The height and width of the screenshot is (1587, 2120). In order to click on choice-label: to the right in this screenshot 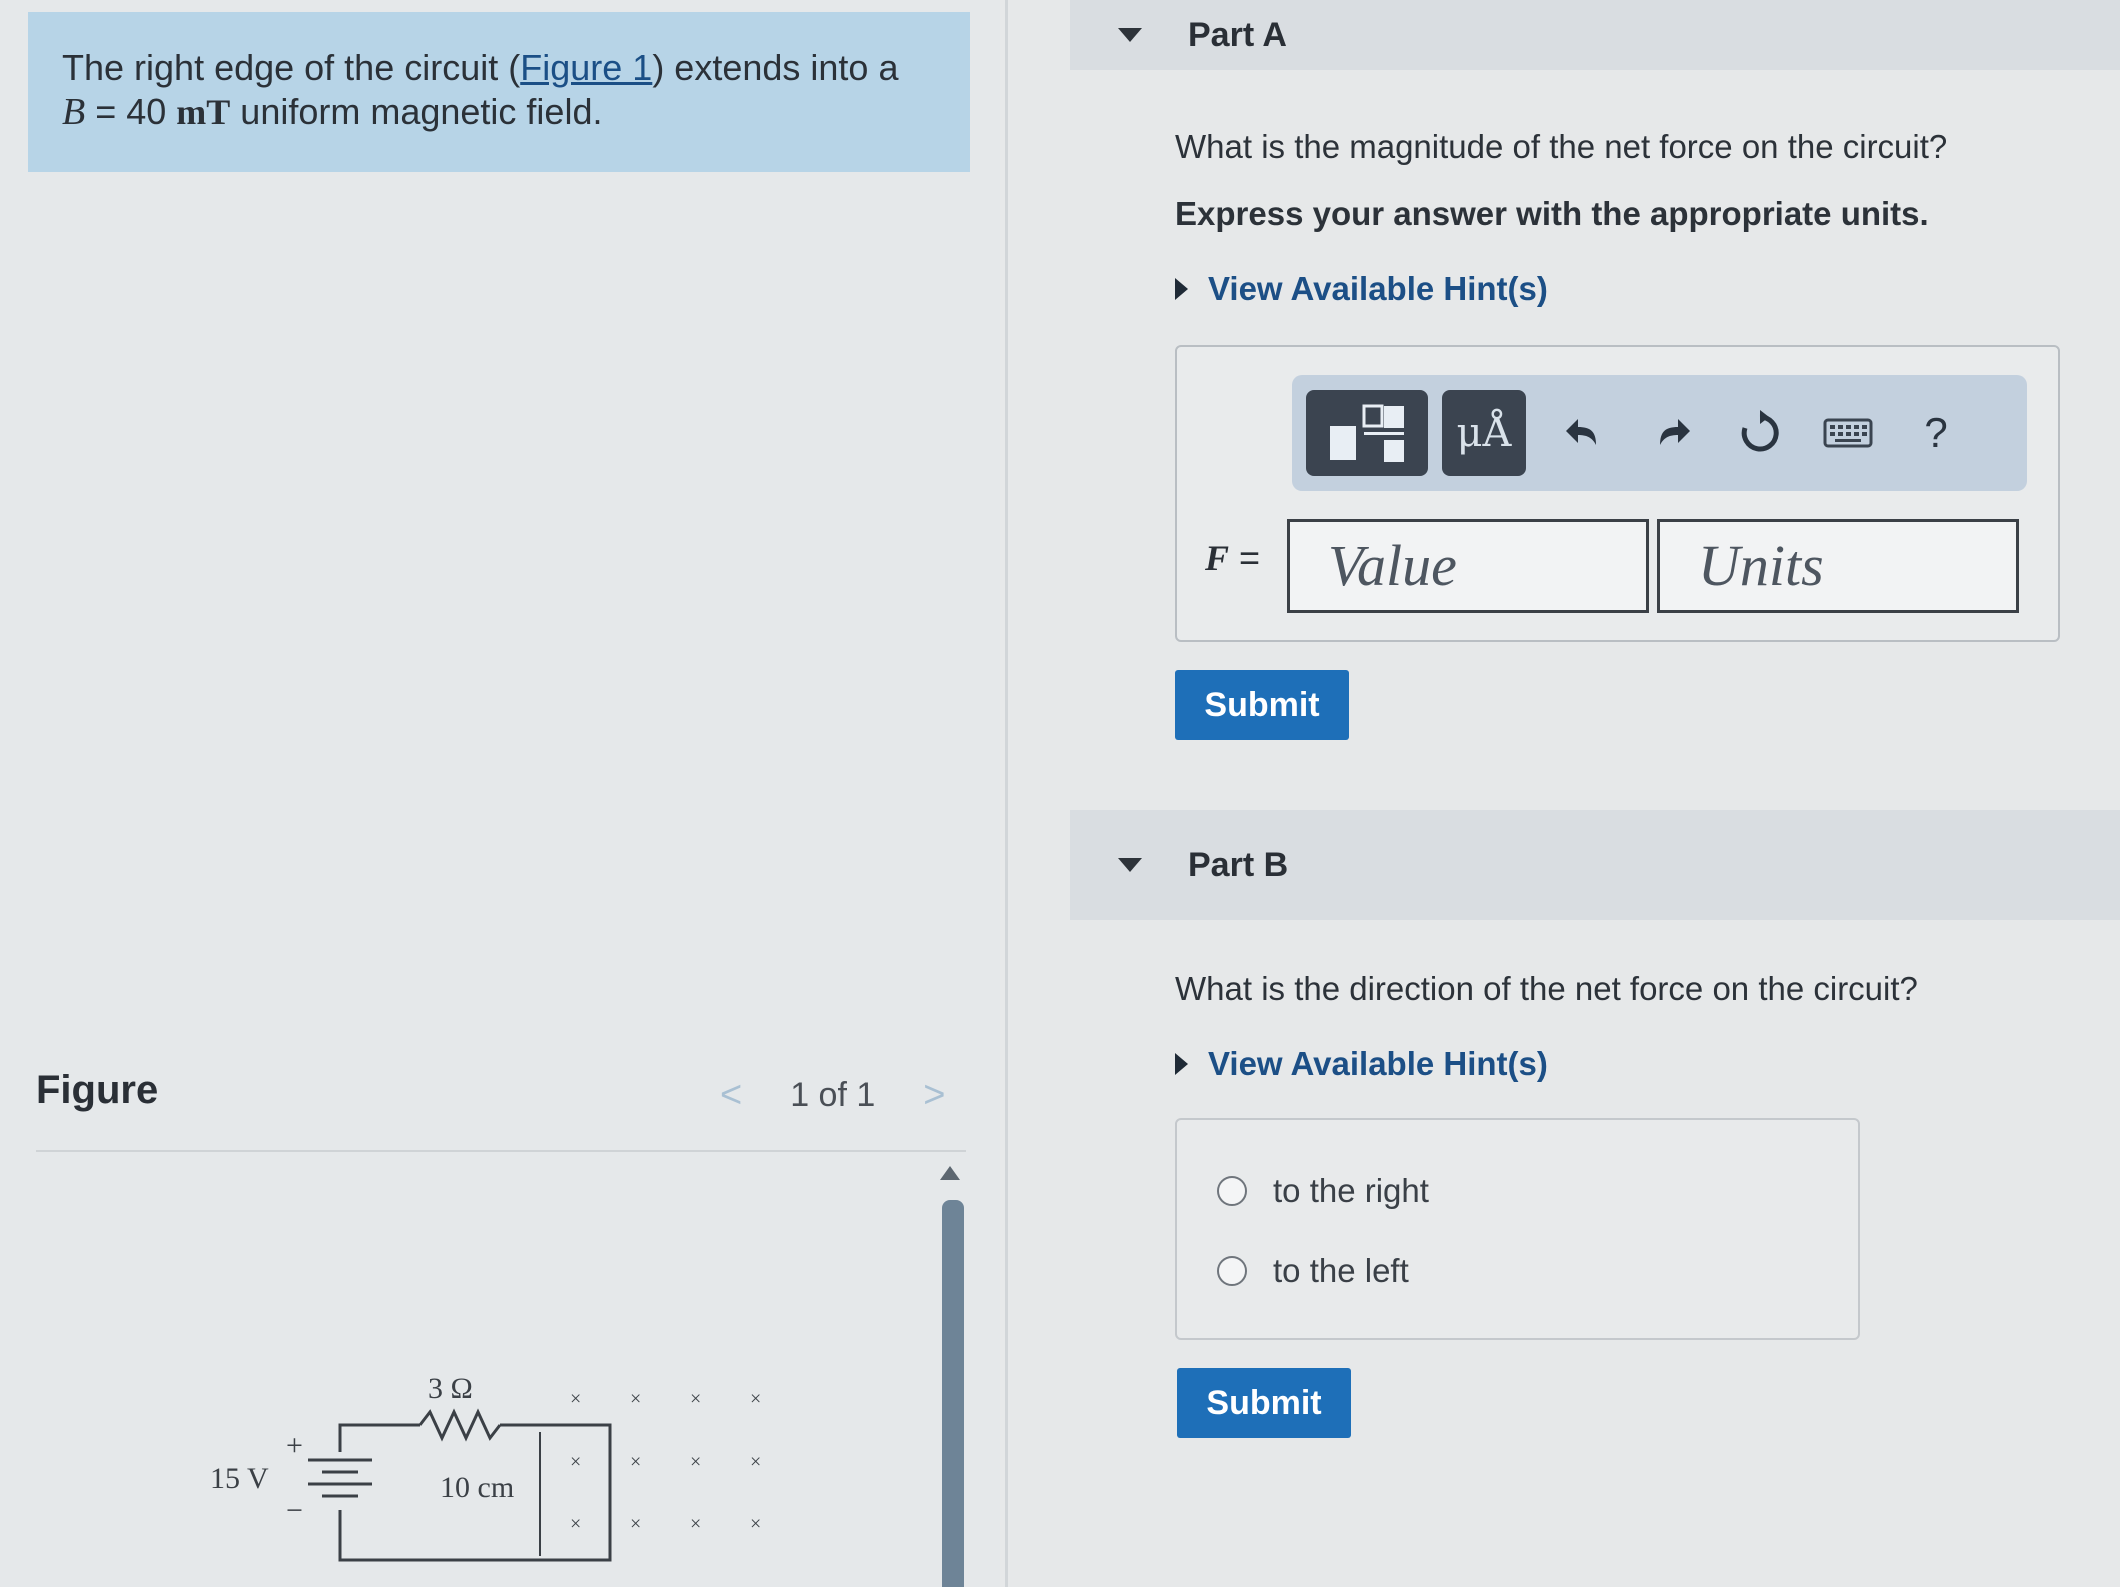, I will do `click(1351, 1190)`.